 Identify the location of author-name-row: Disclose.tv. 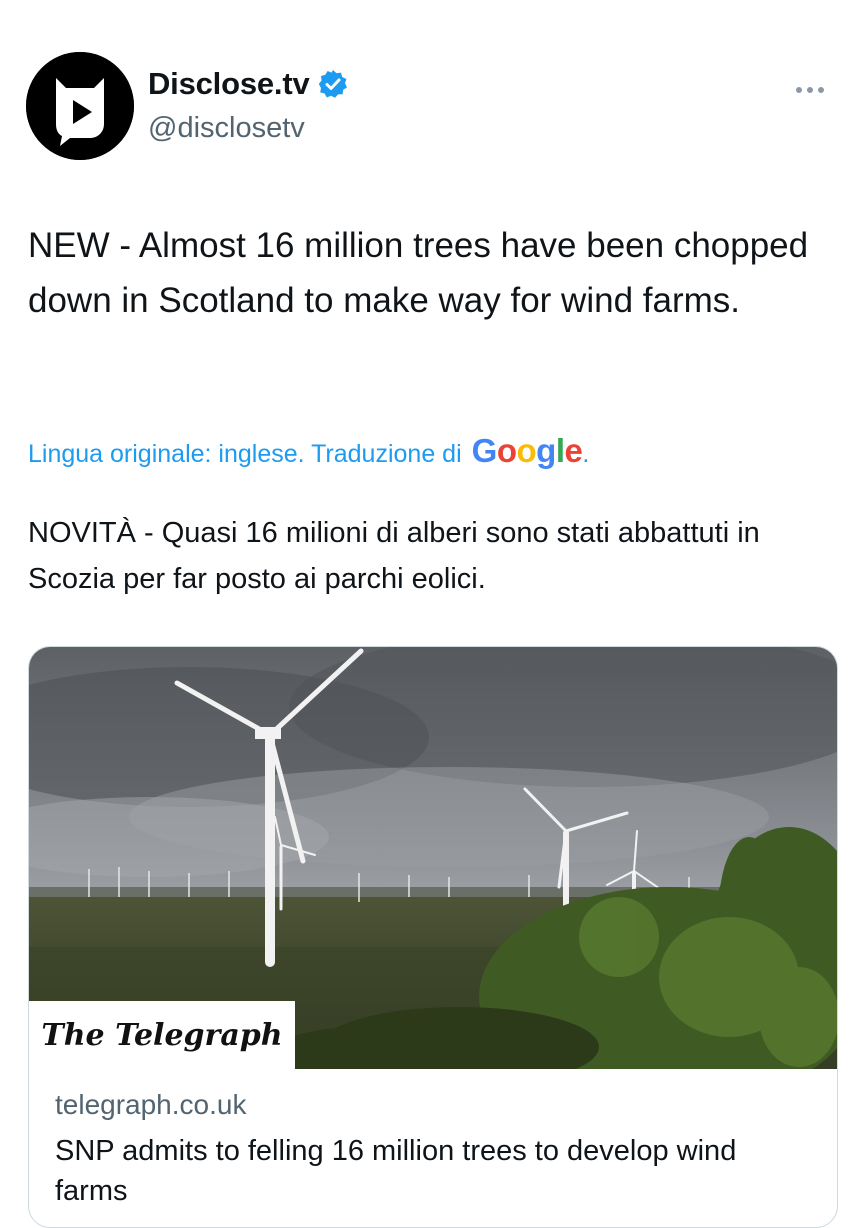
(248, 84).